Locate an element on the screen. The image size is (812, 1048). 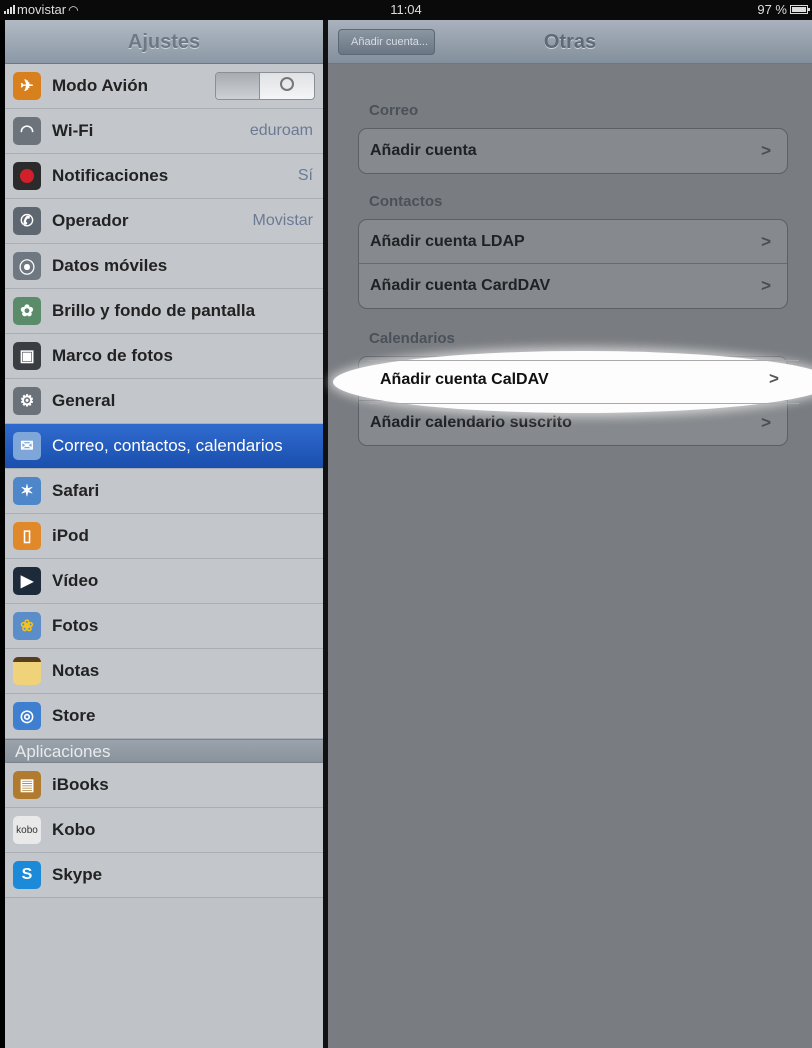
battery-indicator: 97 % is located at coordinates (783, 9).